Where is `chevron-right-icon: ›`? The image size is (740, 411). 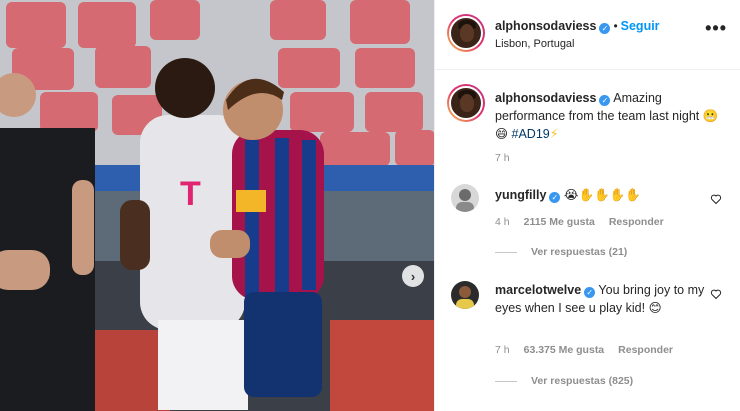
chevron-right-icon: › is located at coordinates (413, 276).